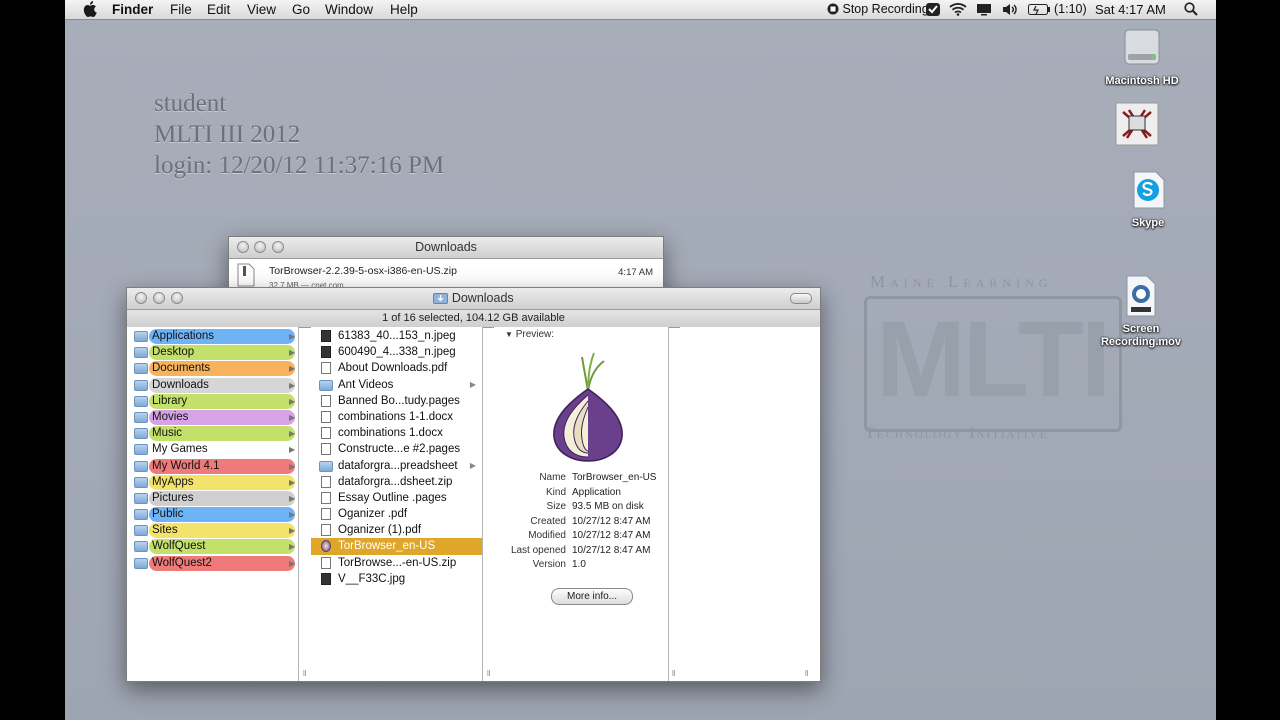 Image resolution: width=1280 pixels, height=720 pixels. I want to click on file-name: 61383_40...153_n.jpeg, so click(397, 336).